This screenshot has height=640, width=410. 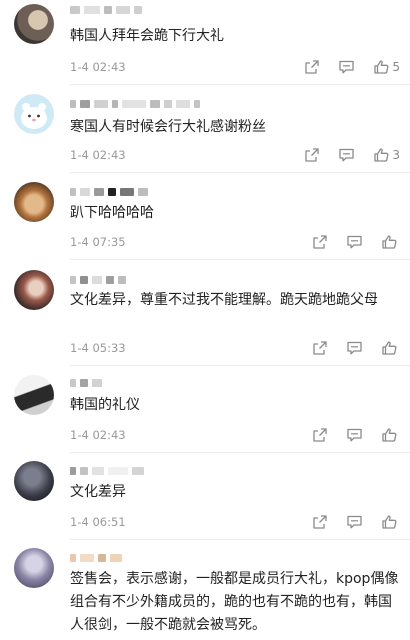 I want to click on comment-time: 1-4 07:35, so click(x=98, y=242).